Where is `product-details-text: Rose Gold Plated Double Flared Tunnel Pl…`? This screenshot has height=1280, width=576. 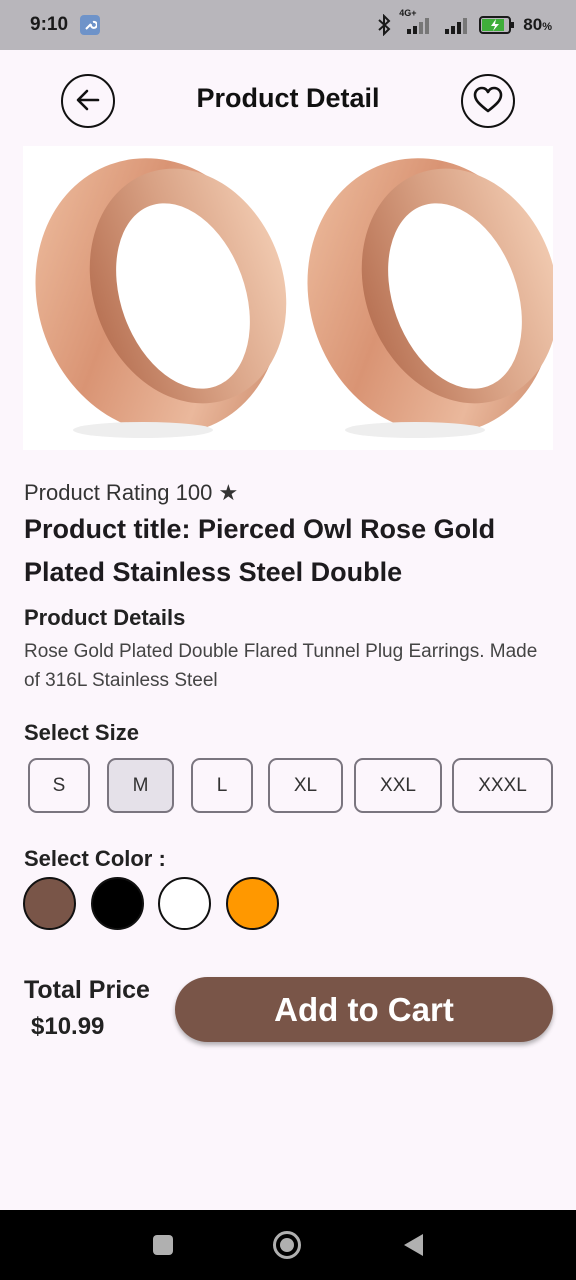
product-details-text: Rose Gold Plated Double Flared Tunnel Pl… is located at coordinates (281, 666).